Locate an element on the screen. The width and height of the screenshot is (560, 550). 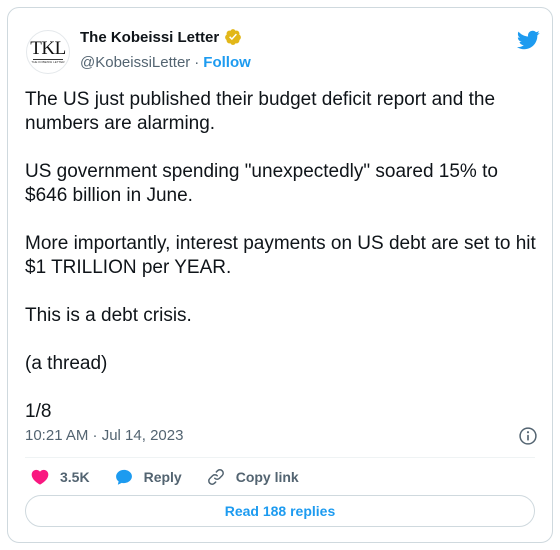
copy-link-button: Copy link is located at coordinates (252, 477).